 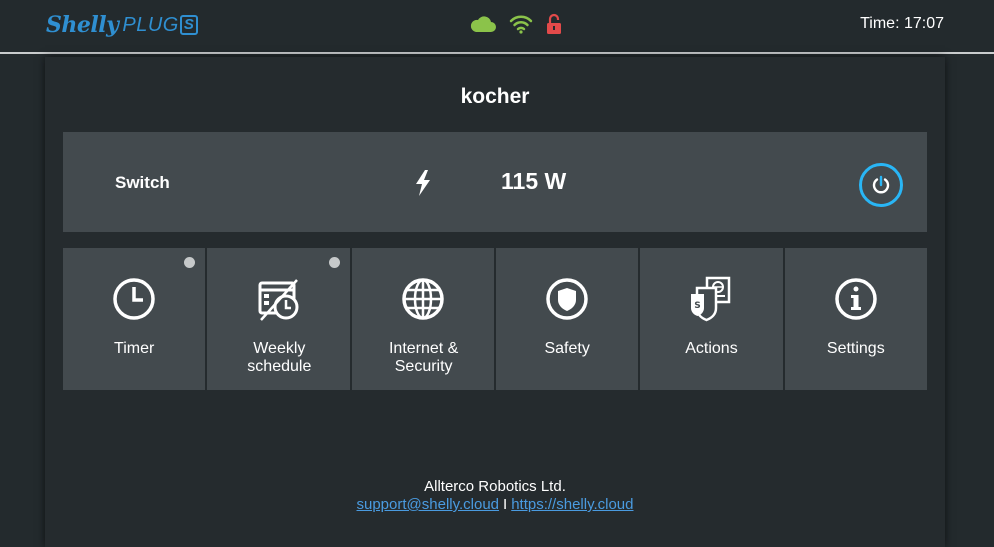 I want to click on cloud-icon, so click(x=483, y=26).